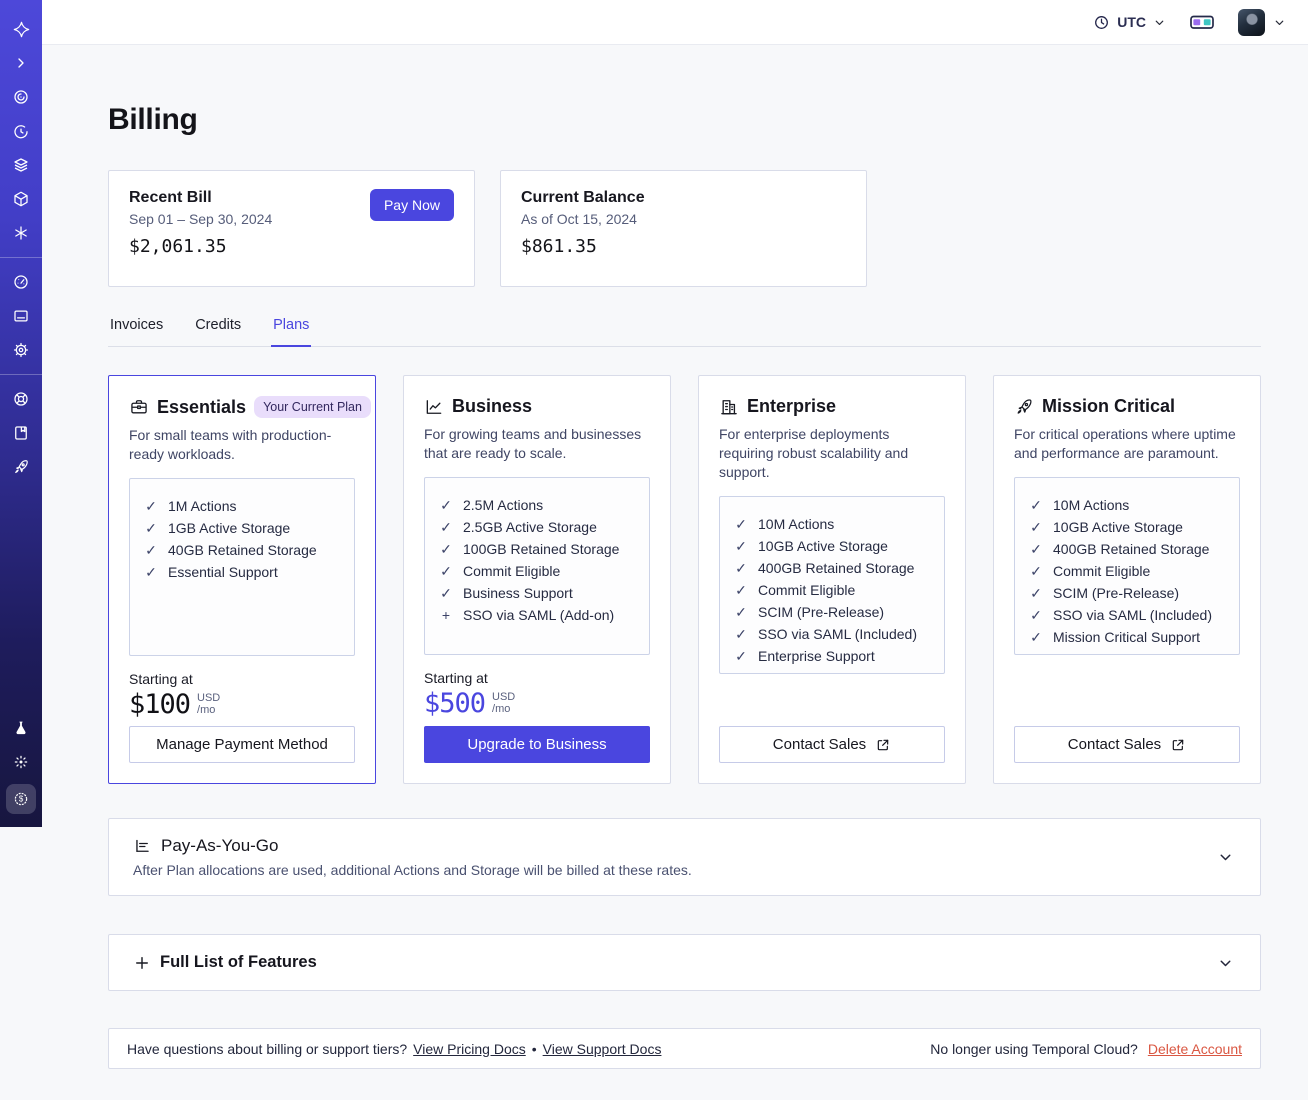  I want to click on current-balance-amount: $861.35, so click(559, 246).